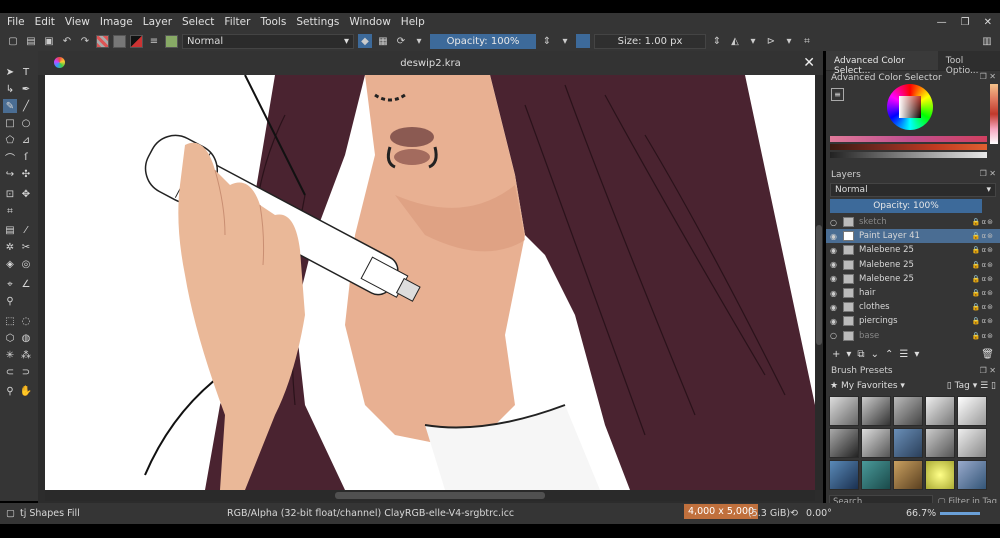  Describe the element at coordinates (102, 41) in the screenshot. I see `gradient-swatch` at that location.